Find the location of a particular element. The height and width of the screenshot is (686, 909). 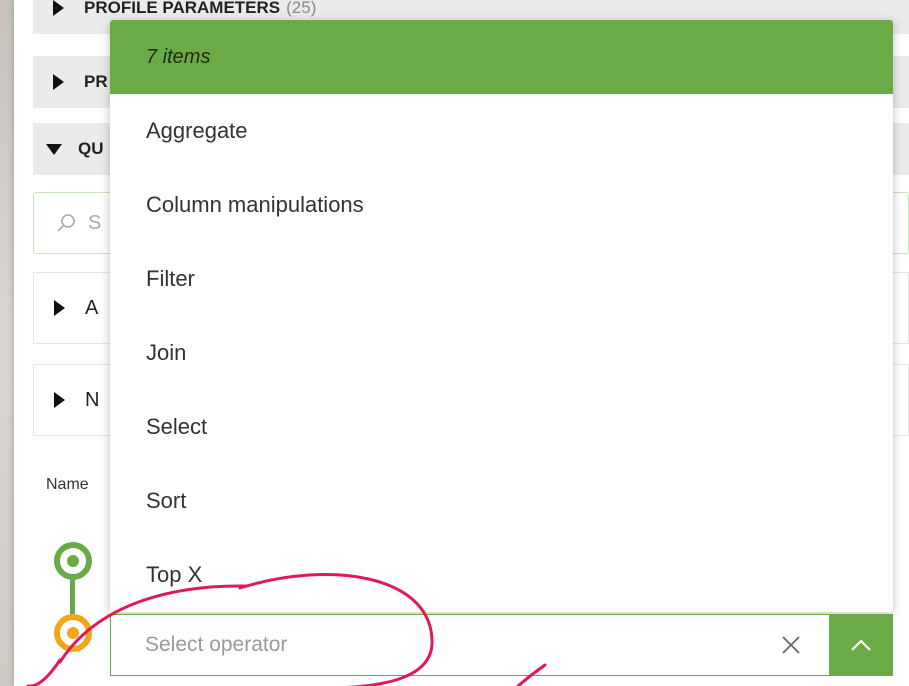

search-icon is located at coordinates (66, 223).